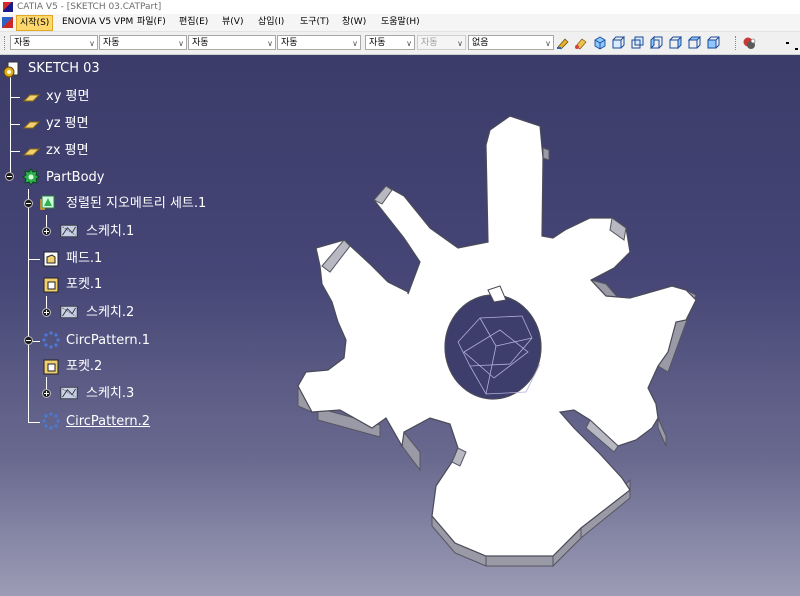 Image resolution: width=800 pixels, height=596 pixels. Describe the element at coordinates (193, 22) in the screenshot. I see `menu-edit: 편집(E)` at that location.